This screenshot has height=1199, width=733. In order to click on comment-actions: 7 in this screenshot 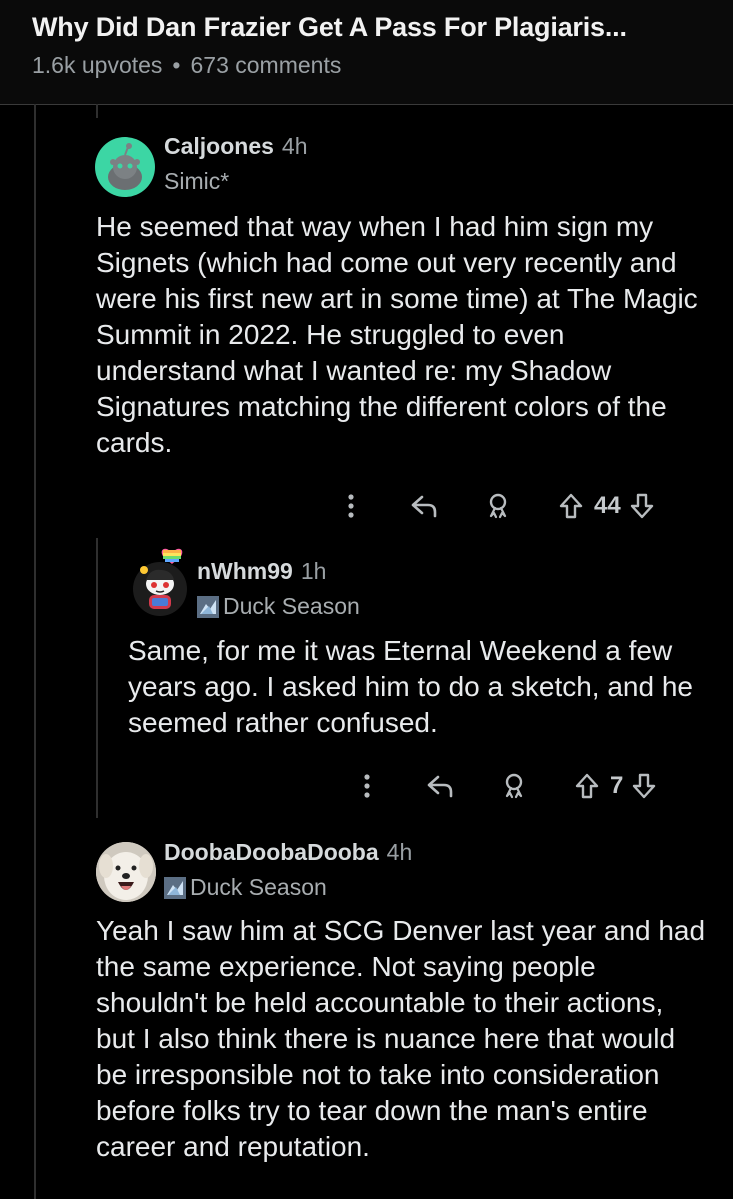, I will do `click(505, 786)`.